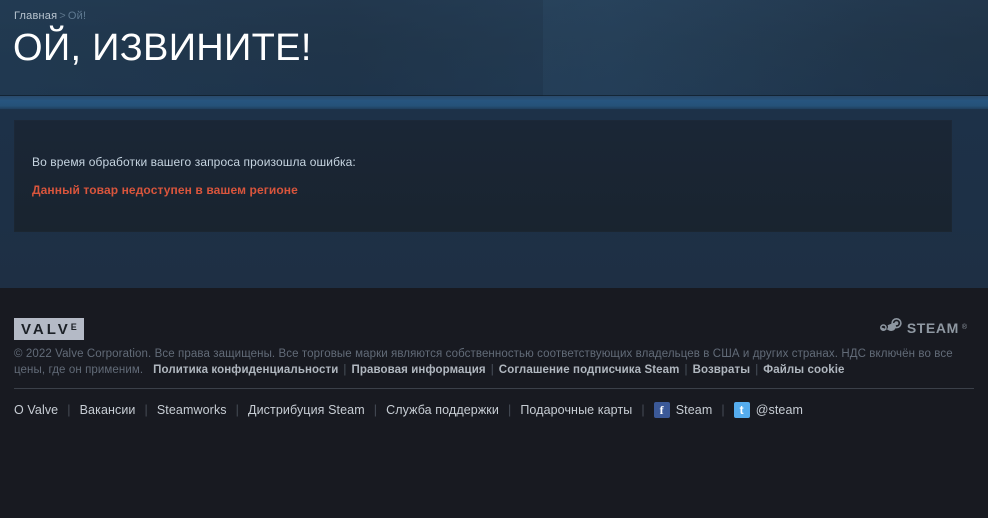 Image resolution: width=988 pixels, height=518 pixels. What do you see at coordinates (722, 370) in the screenshot?
I see `legal-link-refunds: Возвраты` at bounding box center [722, 370].